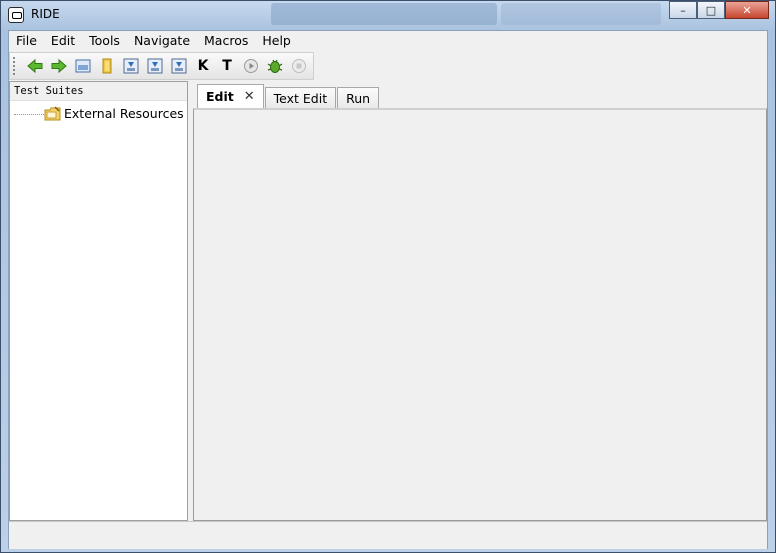 This screenshot has width=776, height=553. Describe the element at coordinates (683, 10) in the screenshot. I see `minimize-button: –` at that location.